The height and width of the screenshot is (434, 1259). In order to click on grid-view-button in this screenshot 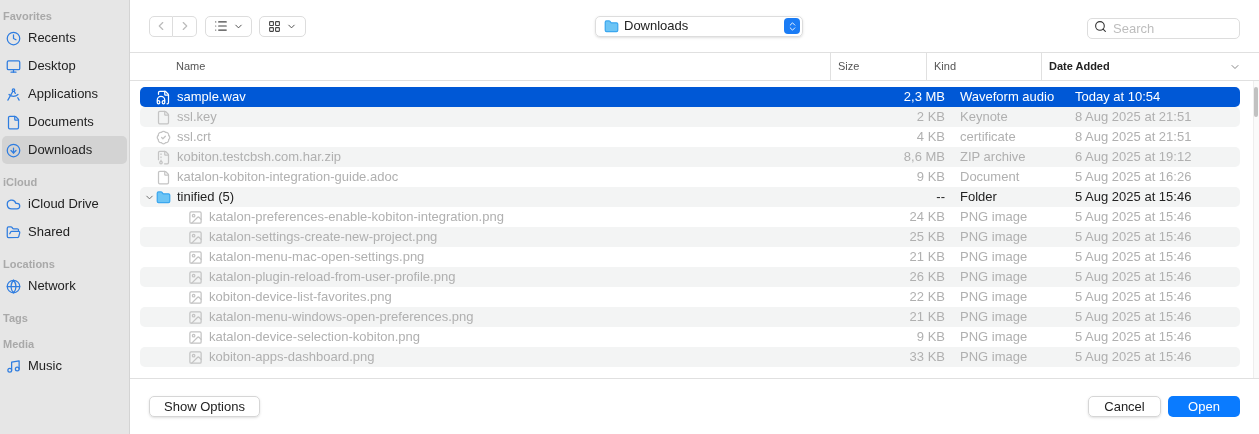, I will do `click(282, 26)`.